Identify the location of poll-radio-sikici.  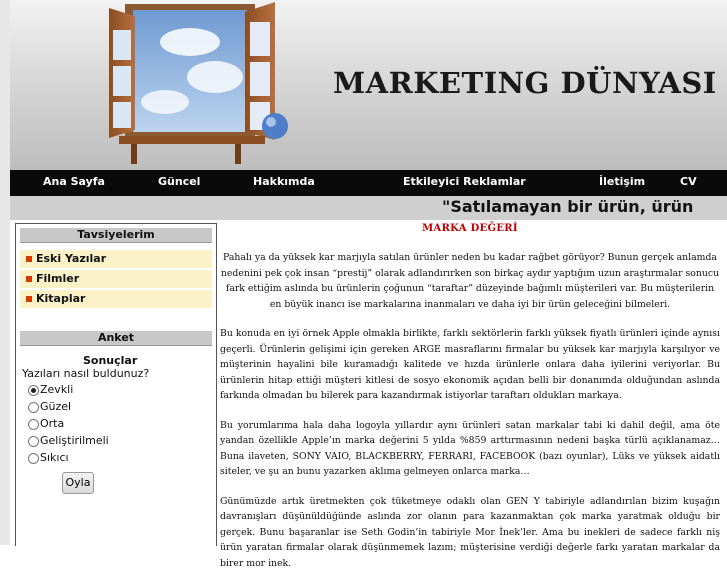
(33, 458).